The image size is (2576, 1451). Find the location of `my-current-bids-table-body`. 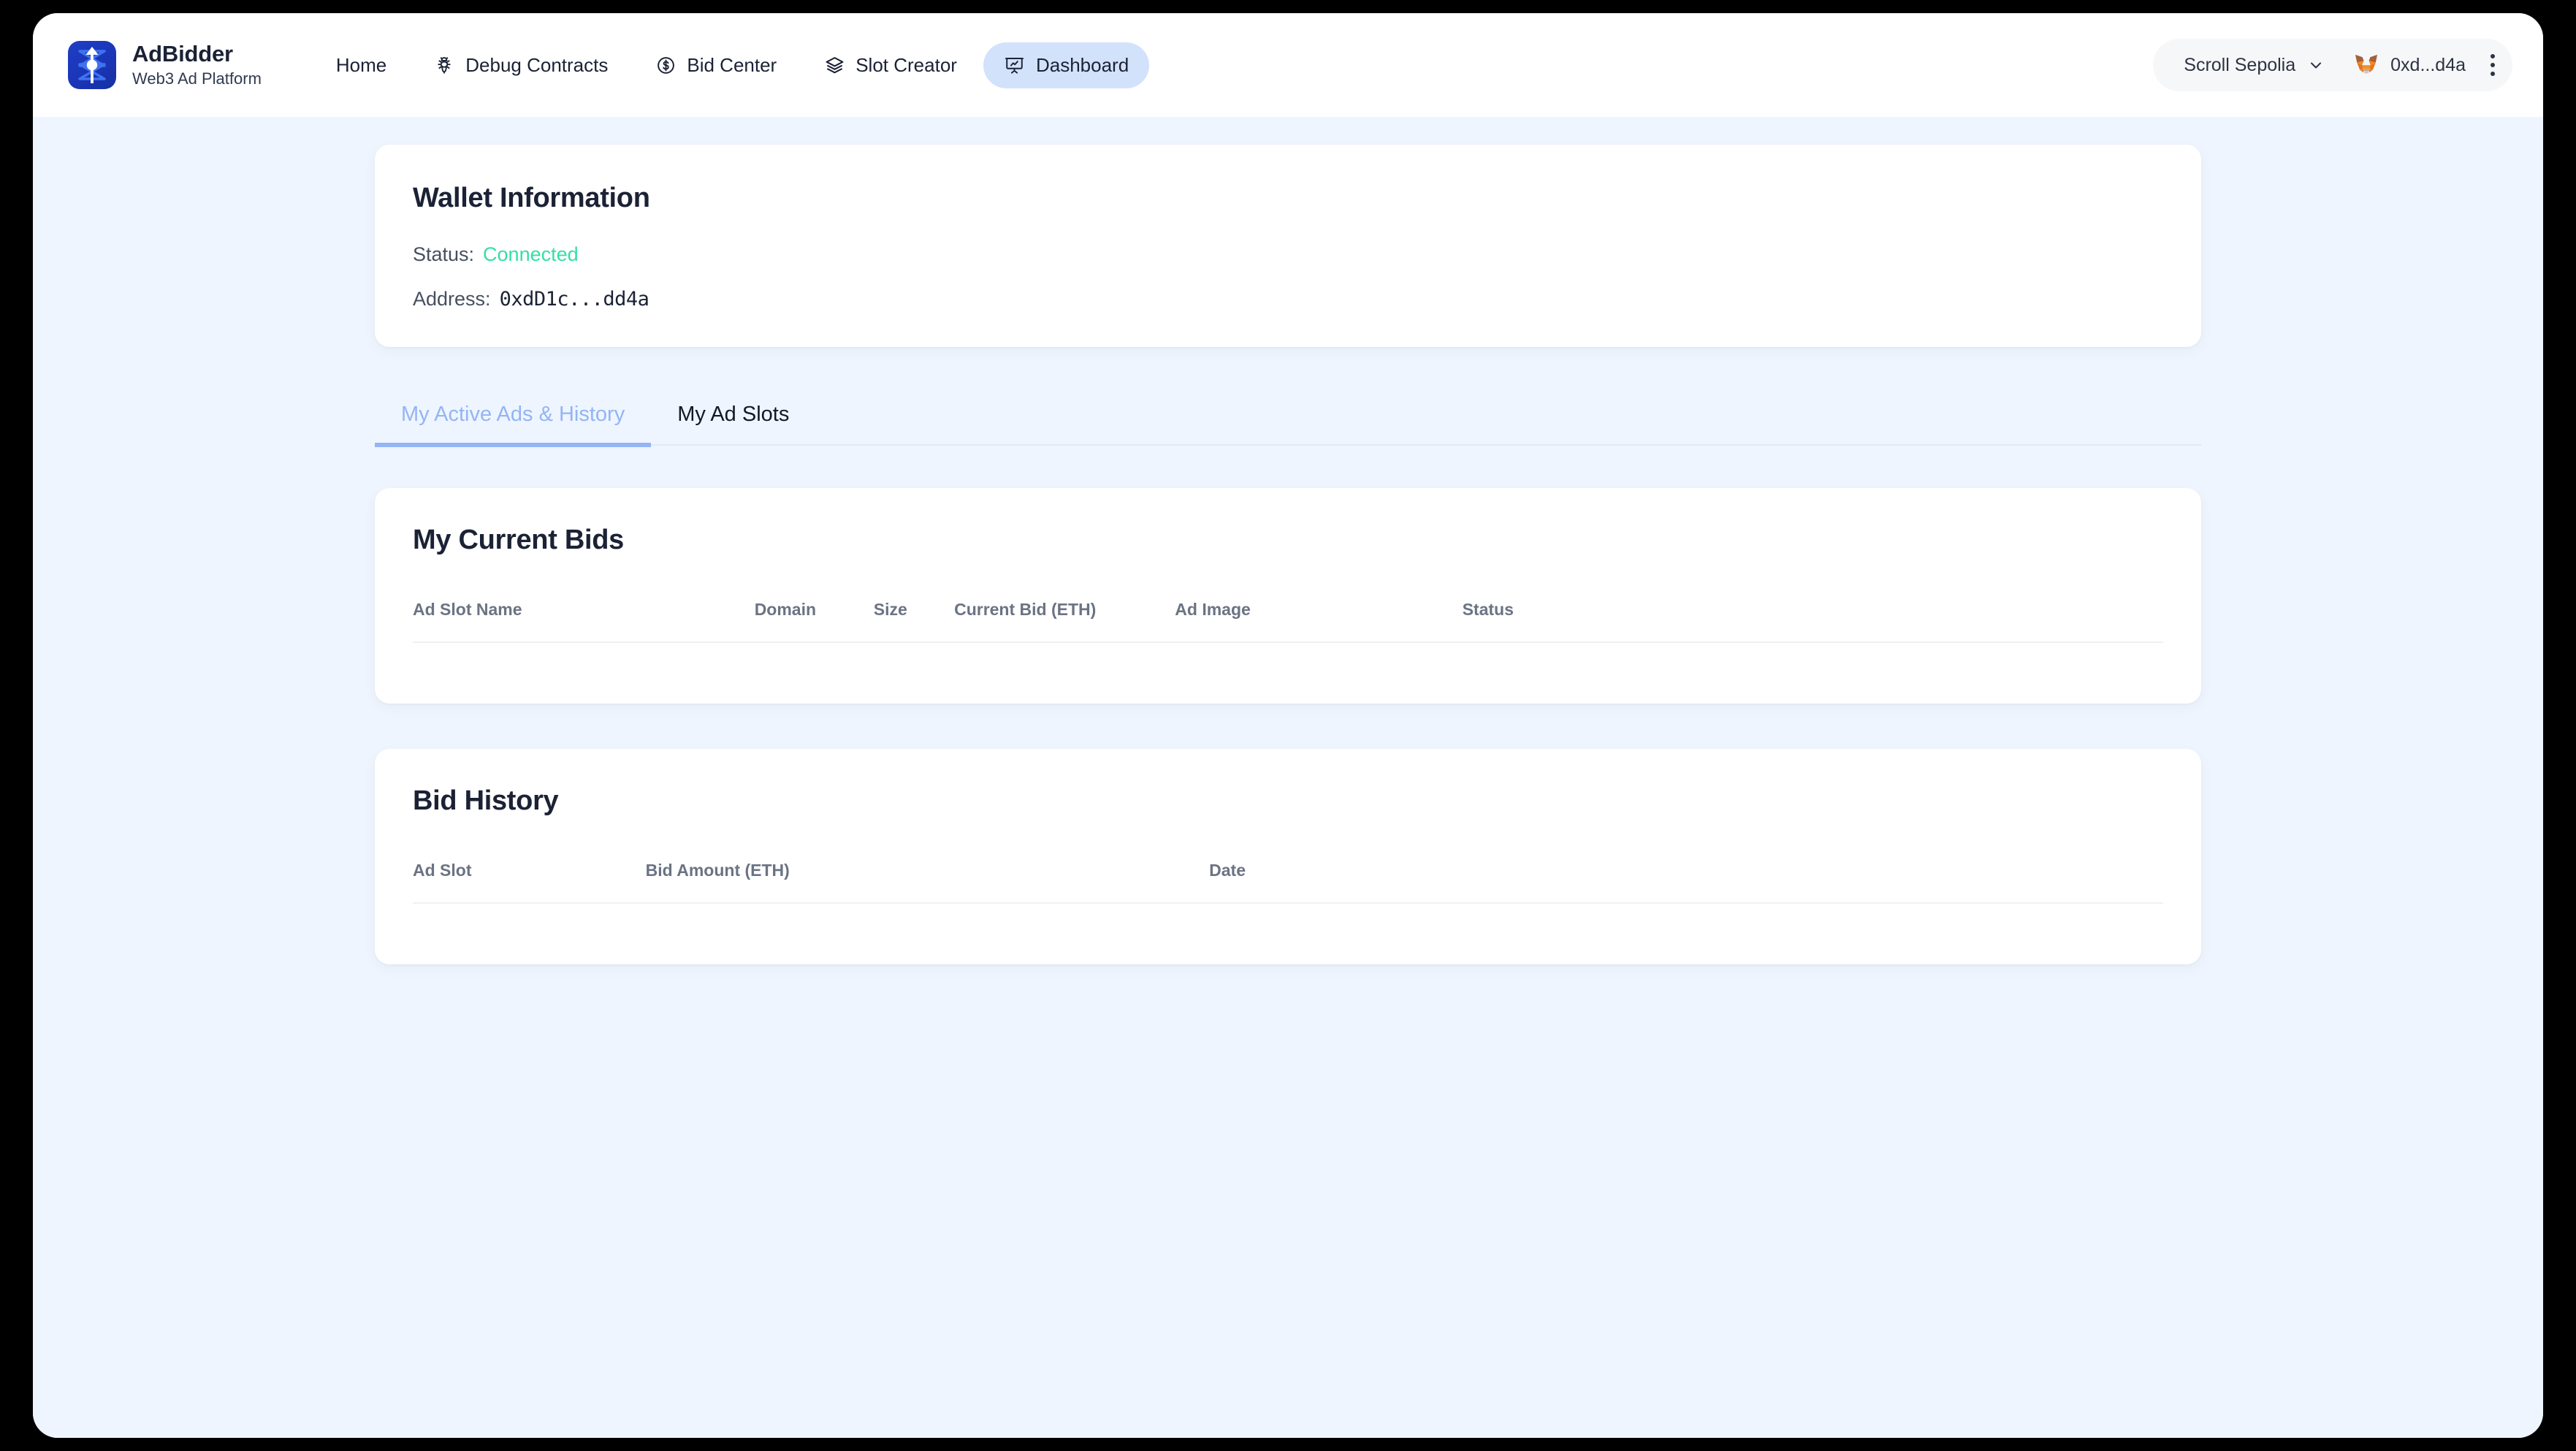

my-current-bids-table-body is located at coordinates (1288, 659).